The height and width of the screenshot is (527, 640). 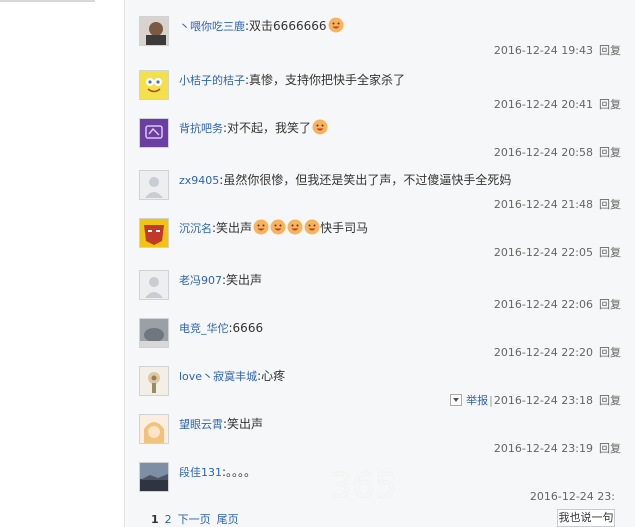 What do you see at coordinates (47, 1) in the screenshot?
I see `top-divider` at bounding box center [47, 1].